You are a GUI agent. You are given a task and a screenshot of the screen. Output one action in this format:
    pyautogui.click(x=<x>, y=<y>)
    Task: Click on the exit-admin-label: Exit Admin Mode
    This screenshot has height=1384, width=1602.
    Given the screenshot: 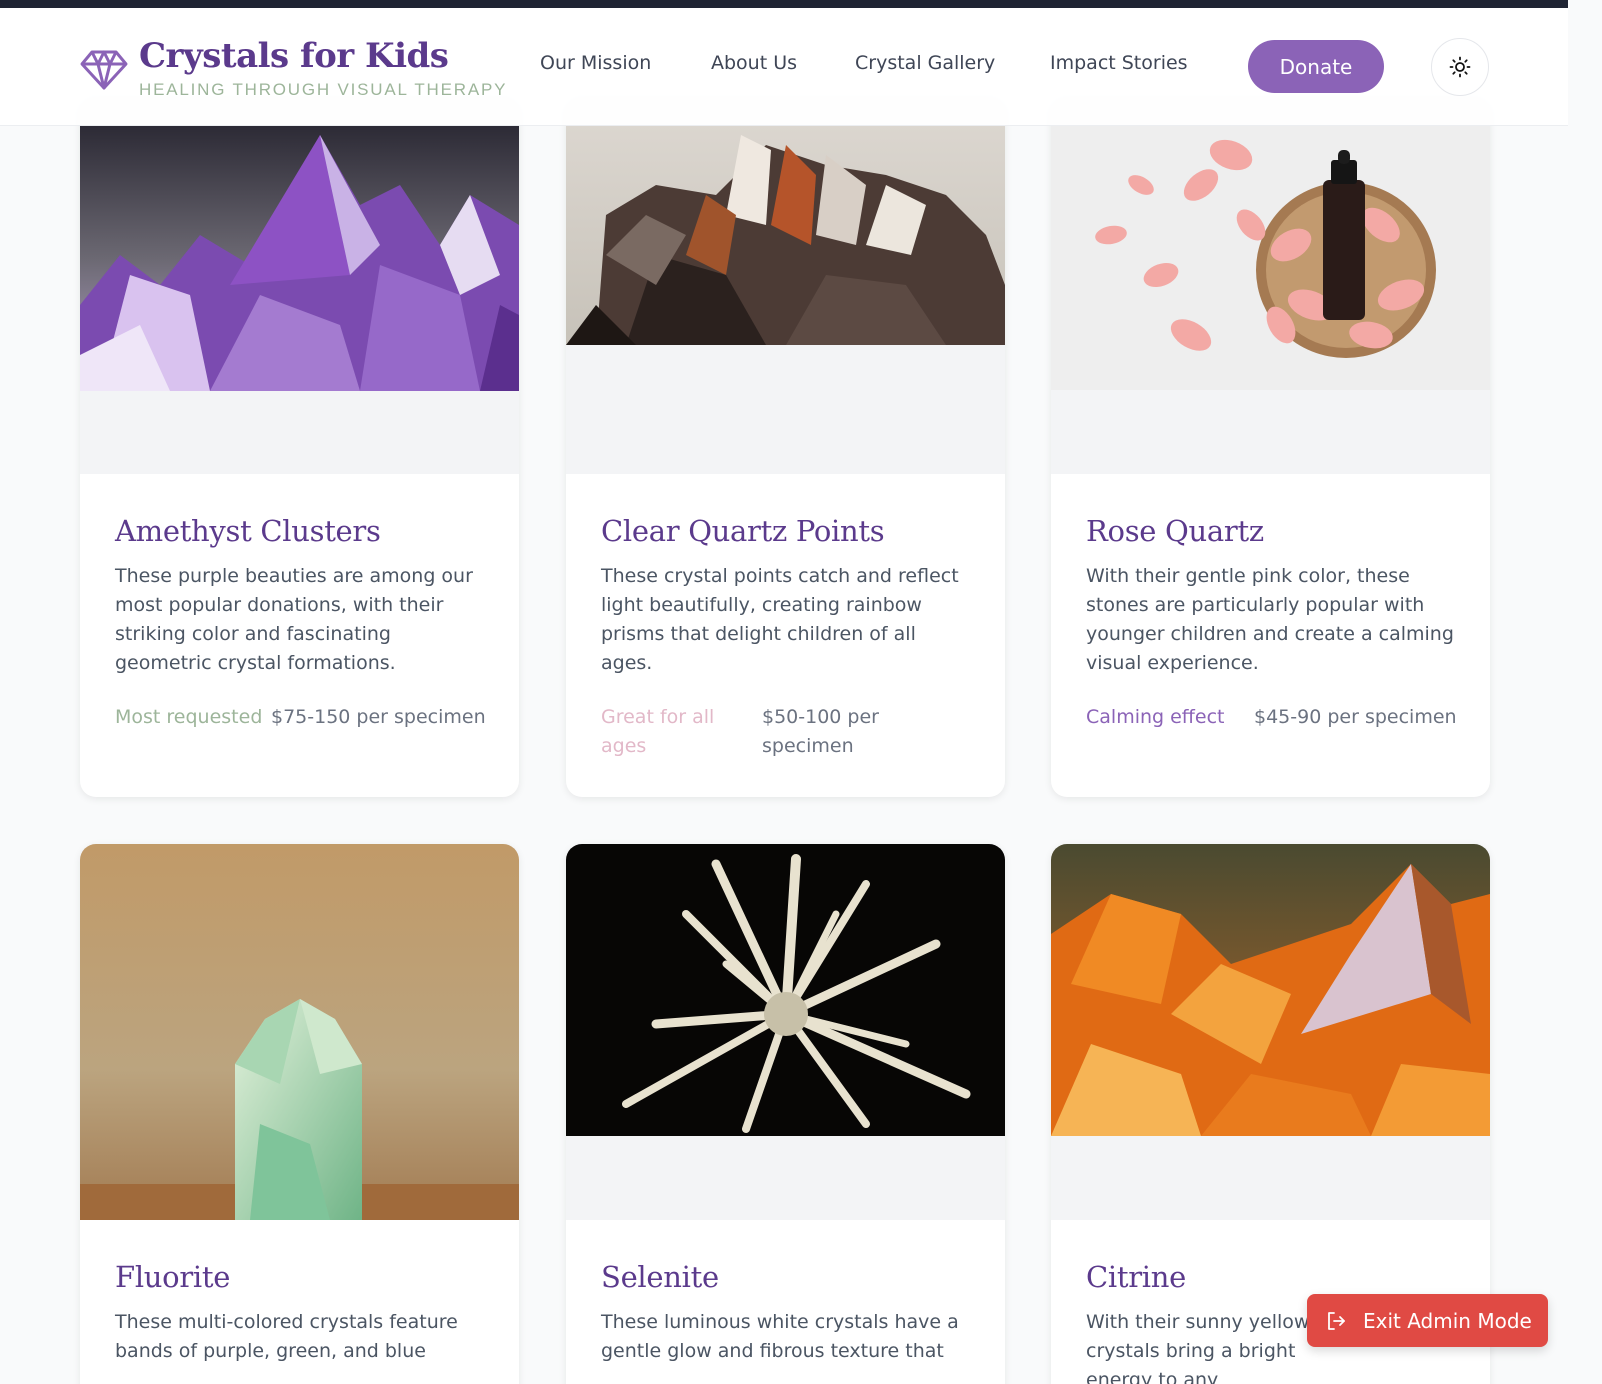 What is the action you would take?
    pyautogui.click(x=1447, y=1320)
    